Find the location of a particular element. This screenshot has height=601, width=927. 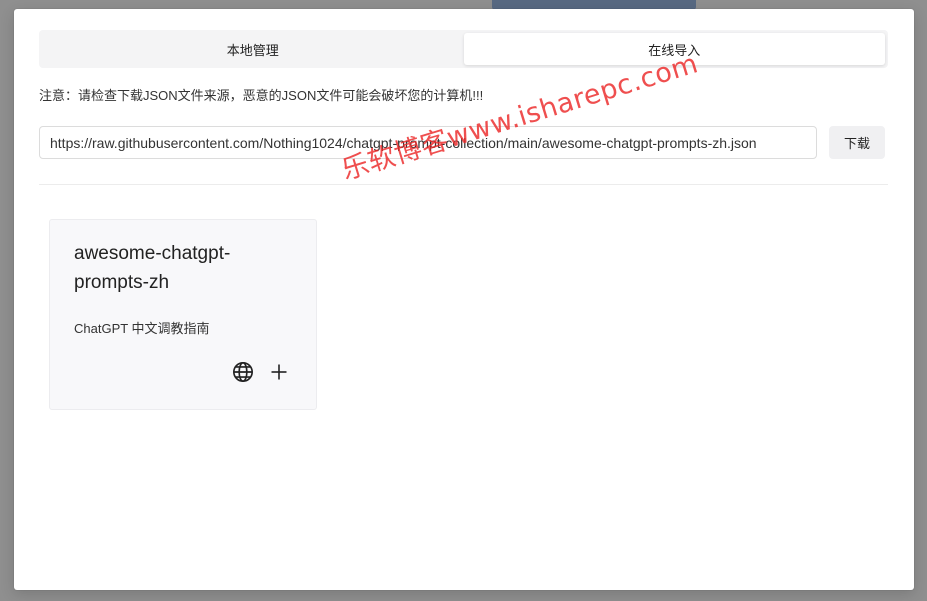

card-title: awesome-chatgpt-prompts-zh is located at coordinates (152, 268).